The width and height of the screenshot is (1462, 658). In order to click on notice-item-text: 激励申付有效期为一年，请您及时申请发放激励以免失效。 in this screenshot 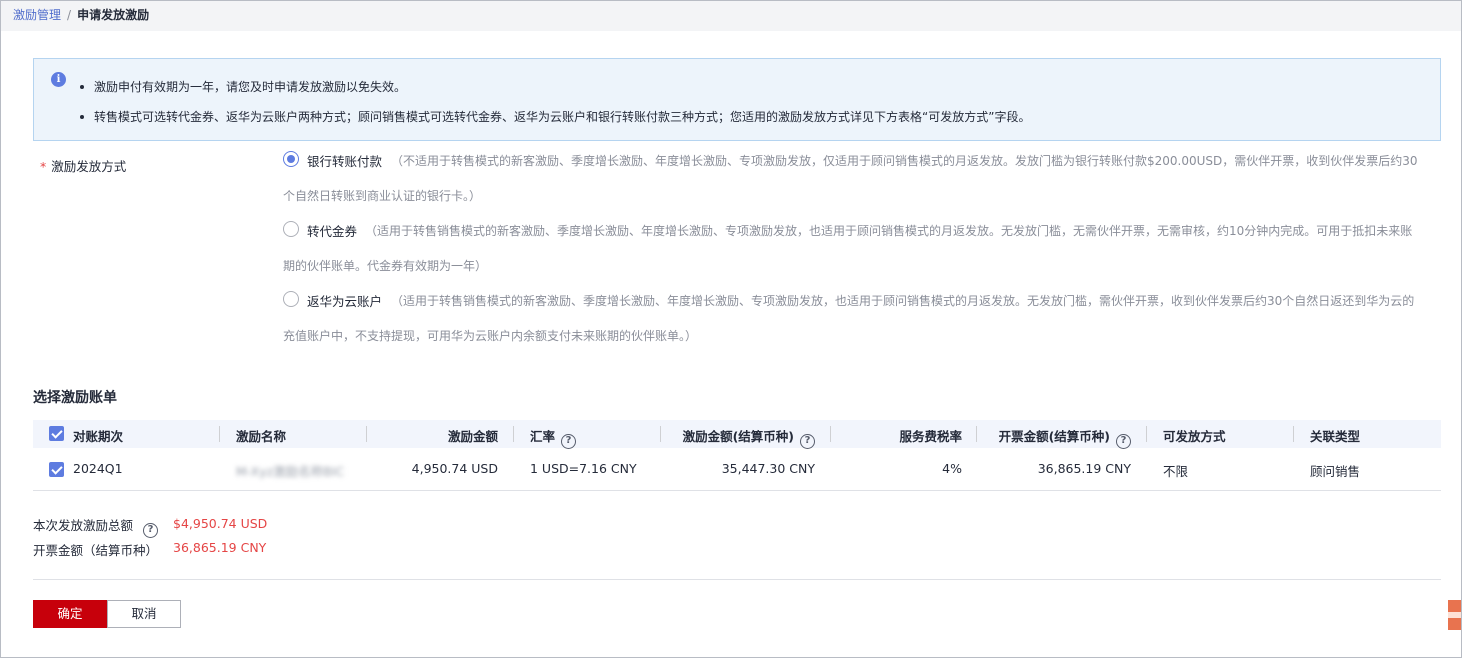, I will do `click(250, 87)`.